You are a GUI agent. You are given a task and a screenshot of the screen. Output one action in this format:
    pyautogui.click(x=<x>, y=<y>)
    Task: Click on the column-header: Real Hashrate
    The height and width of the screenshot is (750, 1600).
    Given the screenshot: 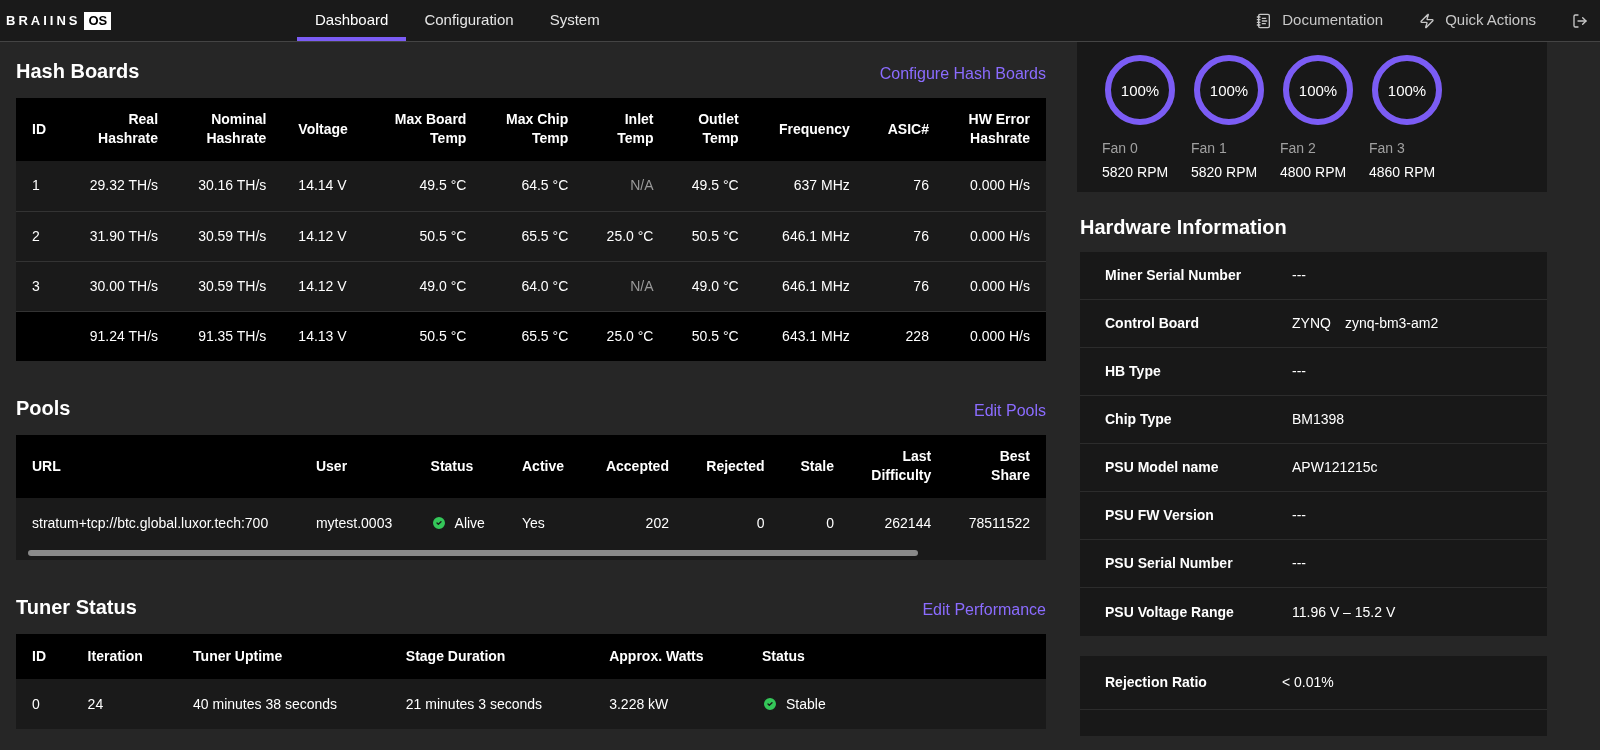 What is the action you would take?
    pyautogui.click(x=128, y=129)
    